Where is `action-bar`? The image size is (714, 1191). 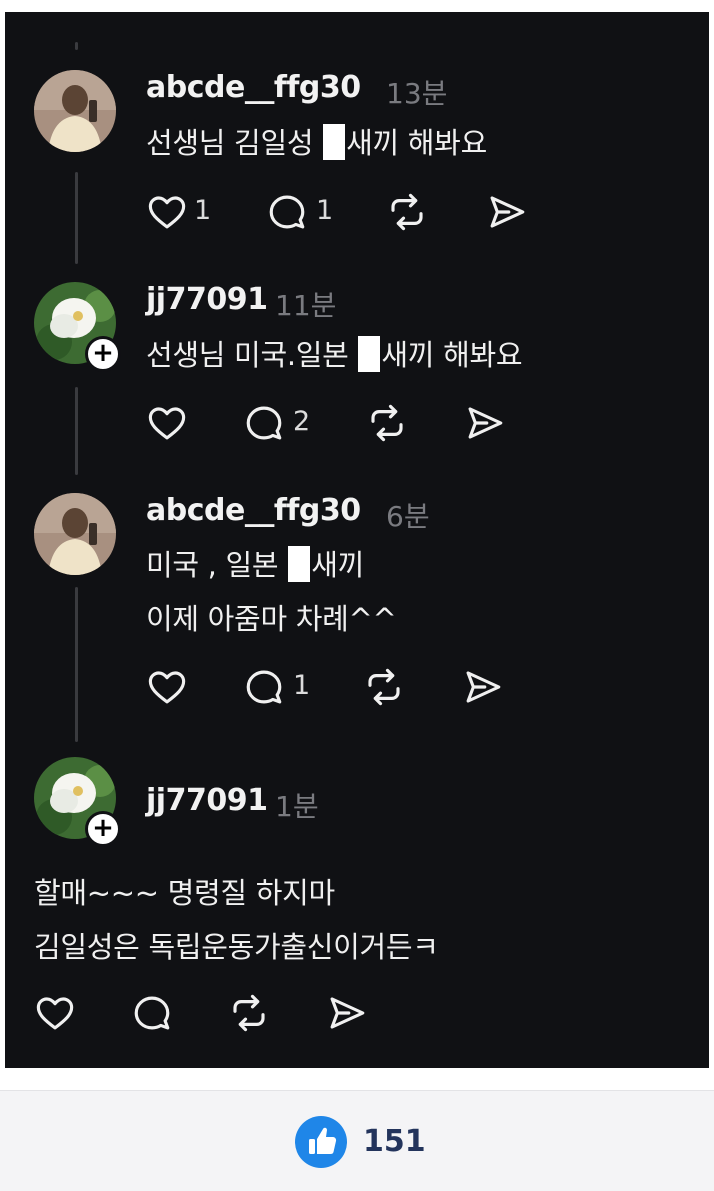 action-bar is located at coordinates (234, 1013).